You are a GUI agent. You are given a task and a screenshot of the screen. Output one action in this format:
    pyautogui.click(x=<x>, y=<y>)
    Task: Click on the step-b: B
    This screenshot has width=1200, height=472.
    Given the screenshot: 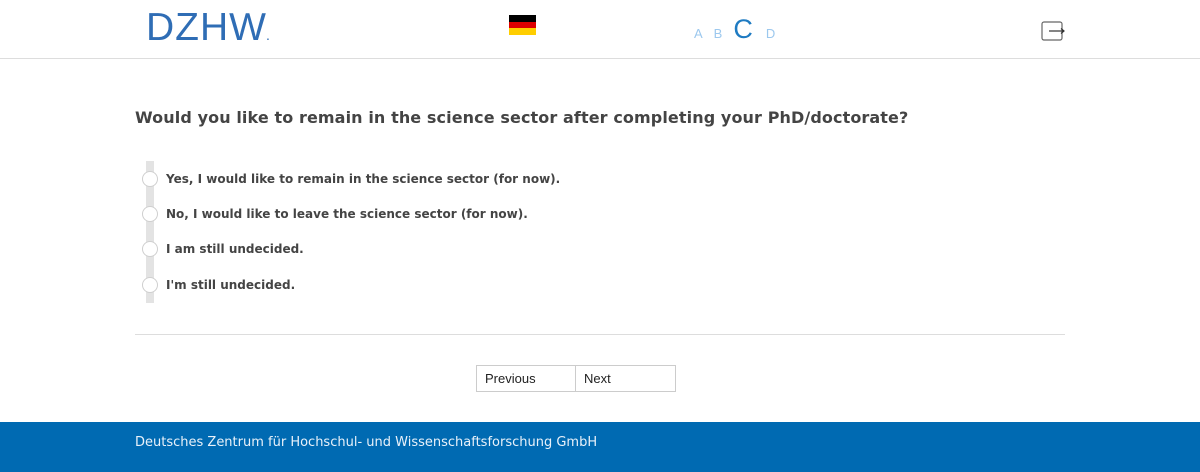 What is the action you would take?
    pyautogui.click(x=718, y=36)
    